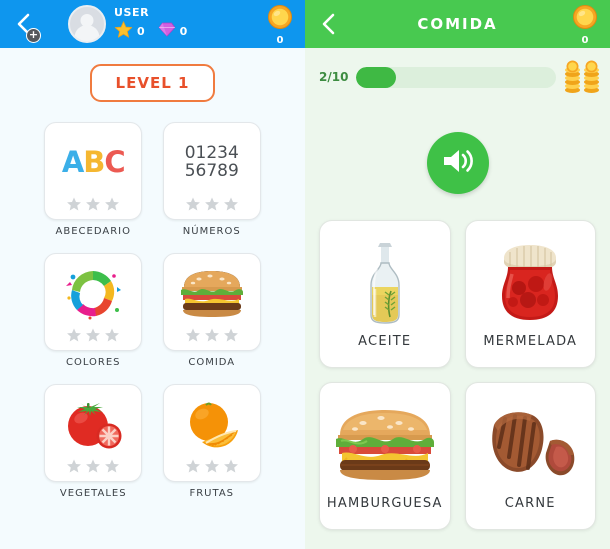 This screenshot has height=549, width=610. Describe the element at coordinates (211, 231) in the screenshot. I see `category-label: NÚMEROS` at that location.